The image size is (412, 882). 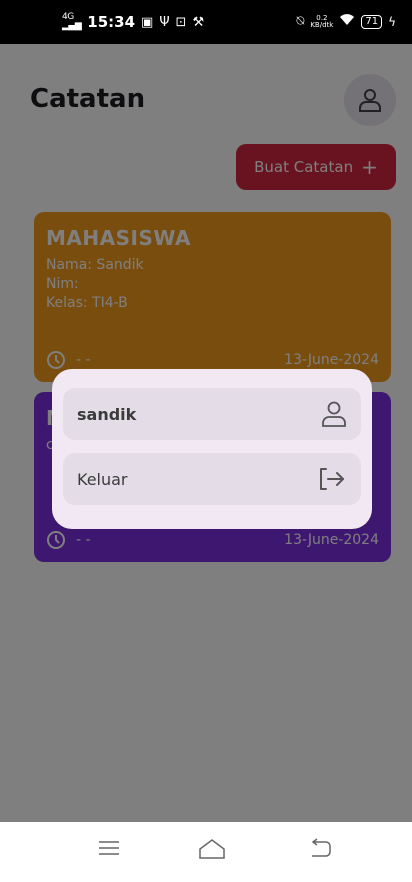 I want to click on menu-icon, so click(x=109, y=848).